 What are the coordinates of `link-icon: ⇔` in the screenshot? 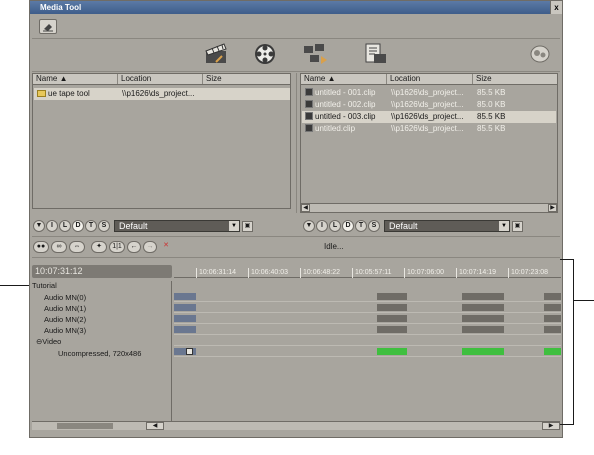 It's located at (77, 246).